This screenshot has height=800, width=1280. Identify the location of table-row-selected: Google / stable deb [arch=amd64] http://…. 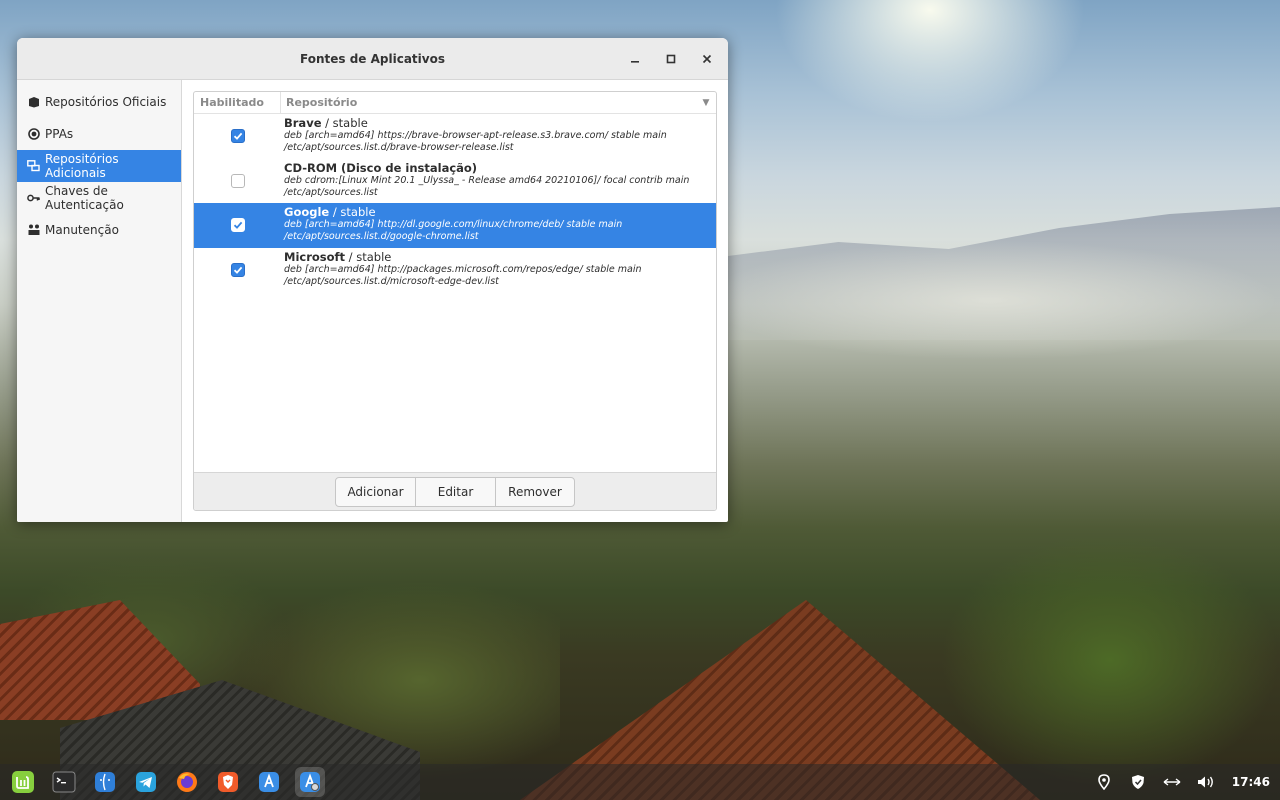
(455, 225).